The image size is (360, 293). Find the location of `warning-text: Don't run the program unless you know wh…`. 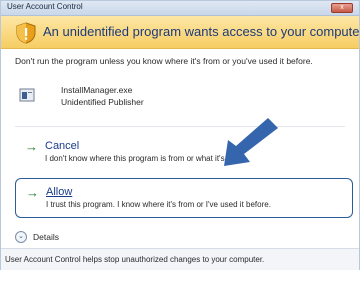

warning-text: Don't run the program unless you know wh… is located at coordinates (164, 61).